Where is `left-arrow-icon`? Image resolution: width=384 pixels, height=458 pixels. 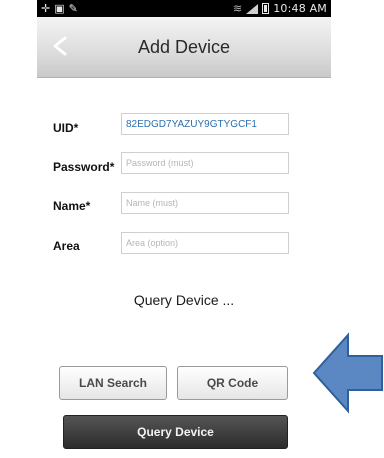
left-arrow-icon is located at coordinates (347, 373).